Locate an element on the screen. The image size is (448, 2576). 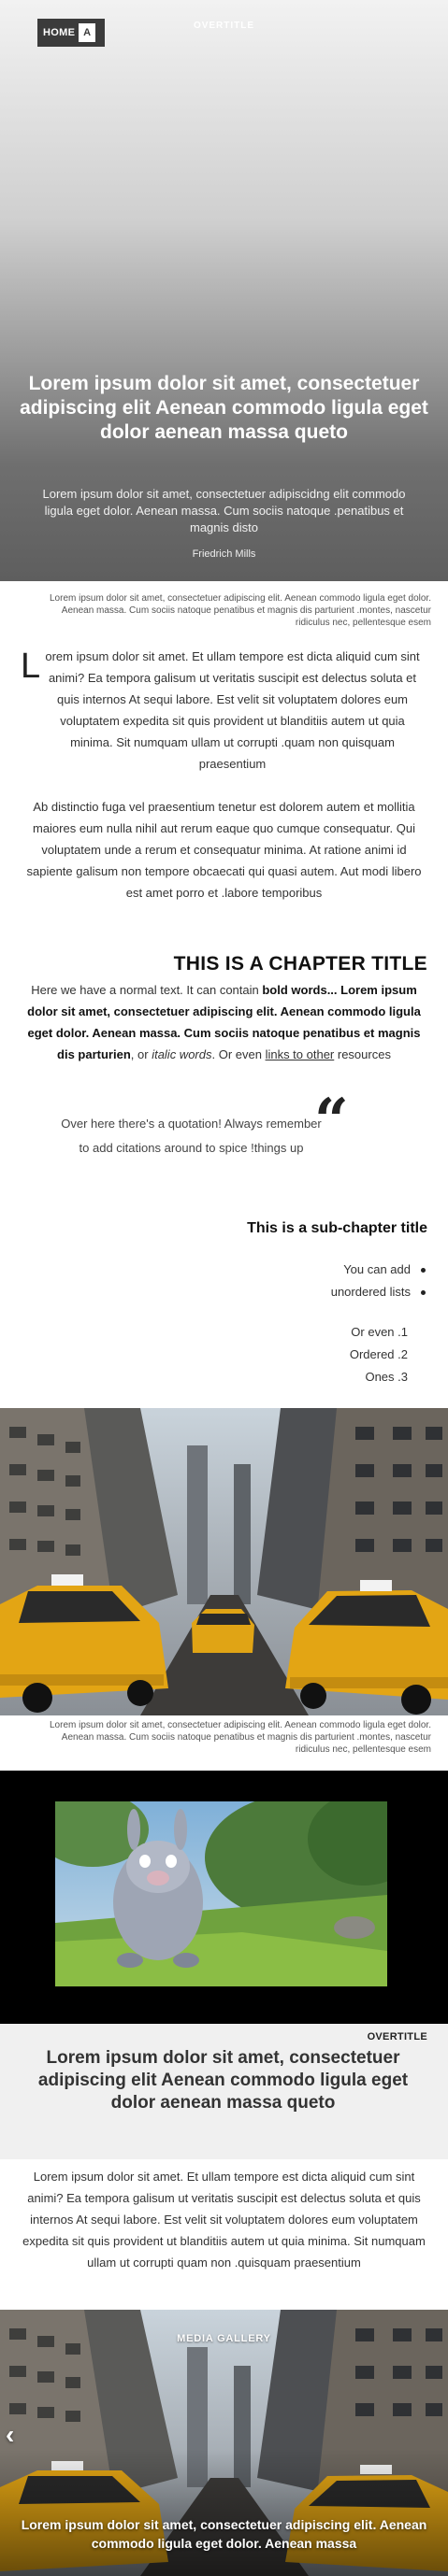
list-item: Ordered .2 is located at coordinates (378, 1354).